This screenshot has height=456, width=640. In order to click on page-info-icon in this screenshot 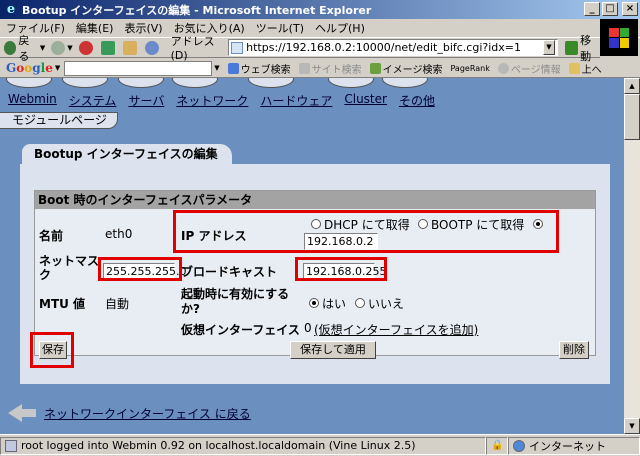, I will do `click(503, 68)`.